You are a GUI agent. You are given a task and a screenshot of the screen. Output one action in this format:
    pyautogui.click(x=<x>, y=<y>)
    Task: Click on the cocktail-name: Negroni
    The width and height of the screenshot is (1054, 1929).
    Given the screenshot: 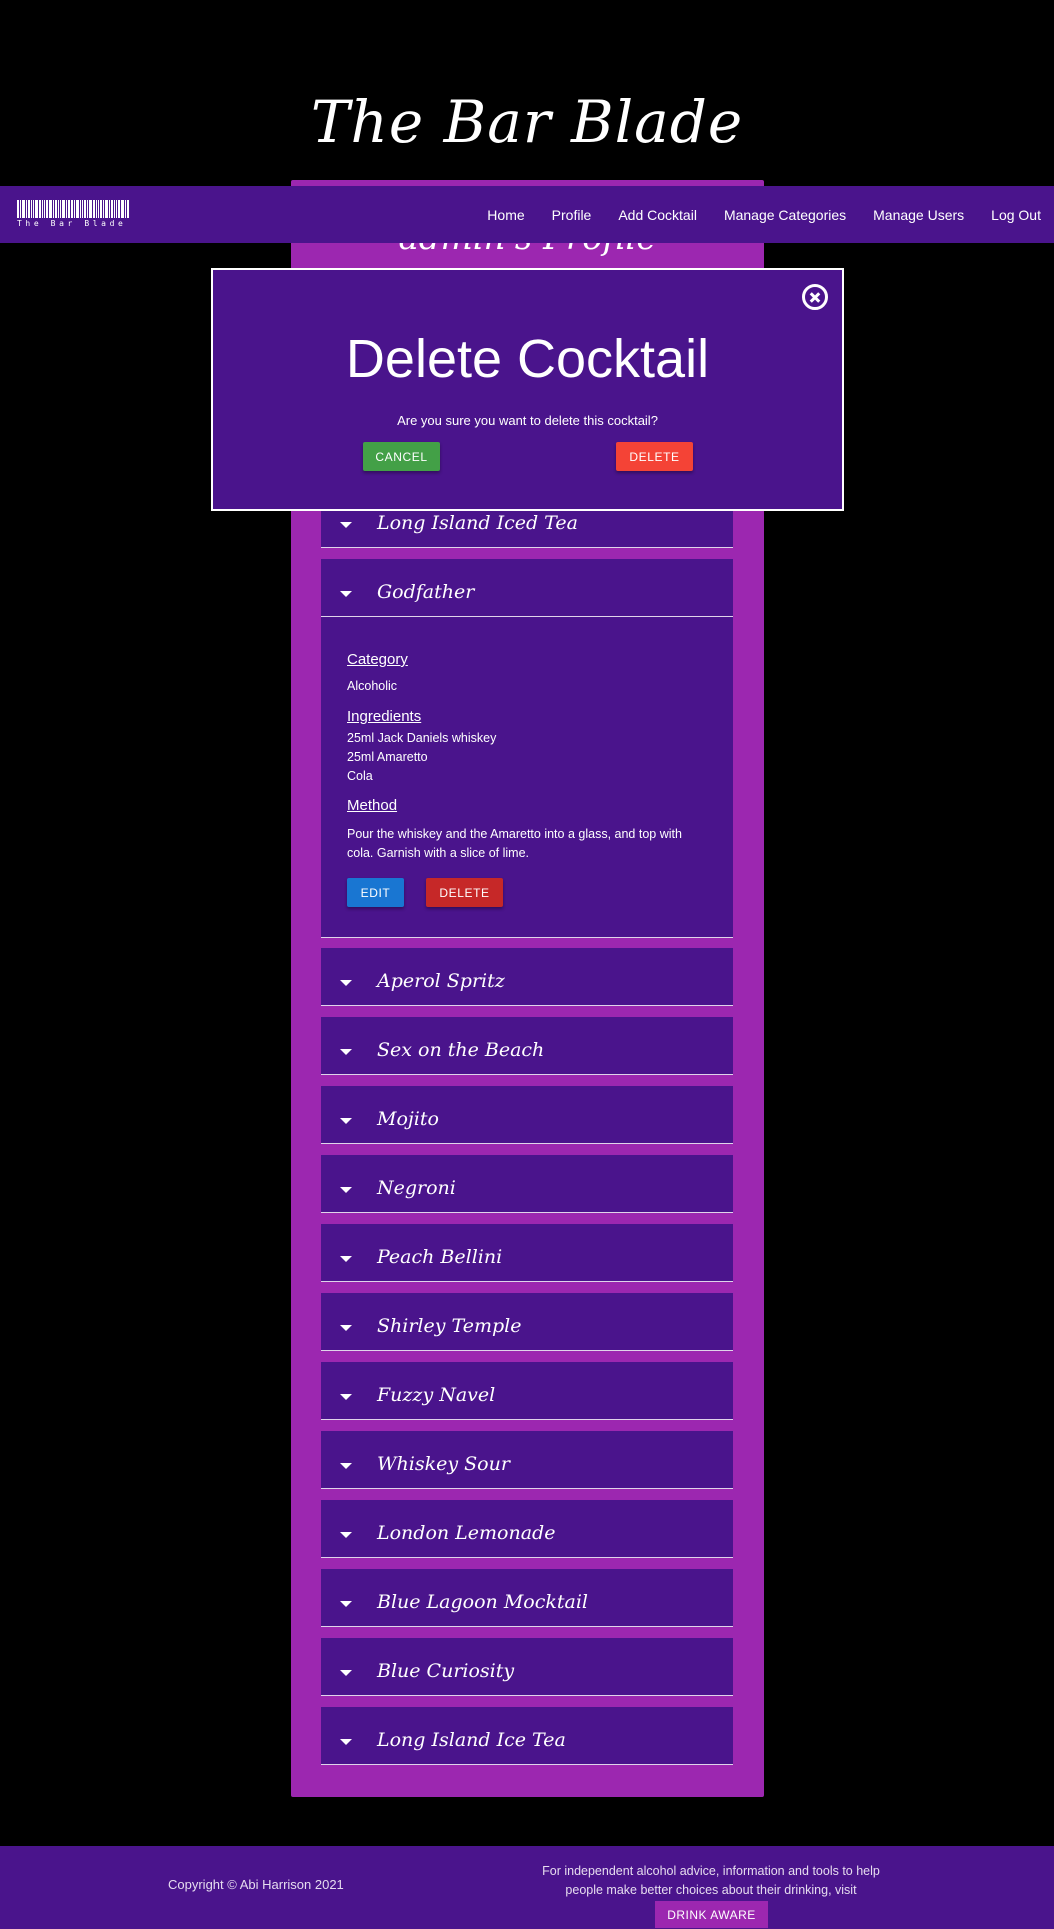 What is the action you would take?
    pyautogui.click(x=416, y=1188)
    